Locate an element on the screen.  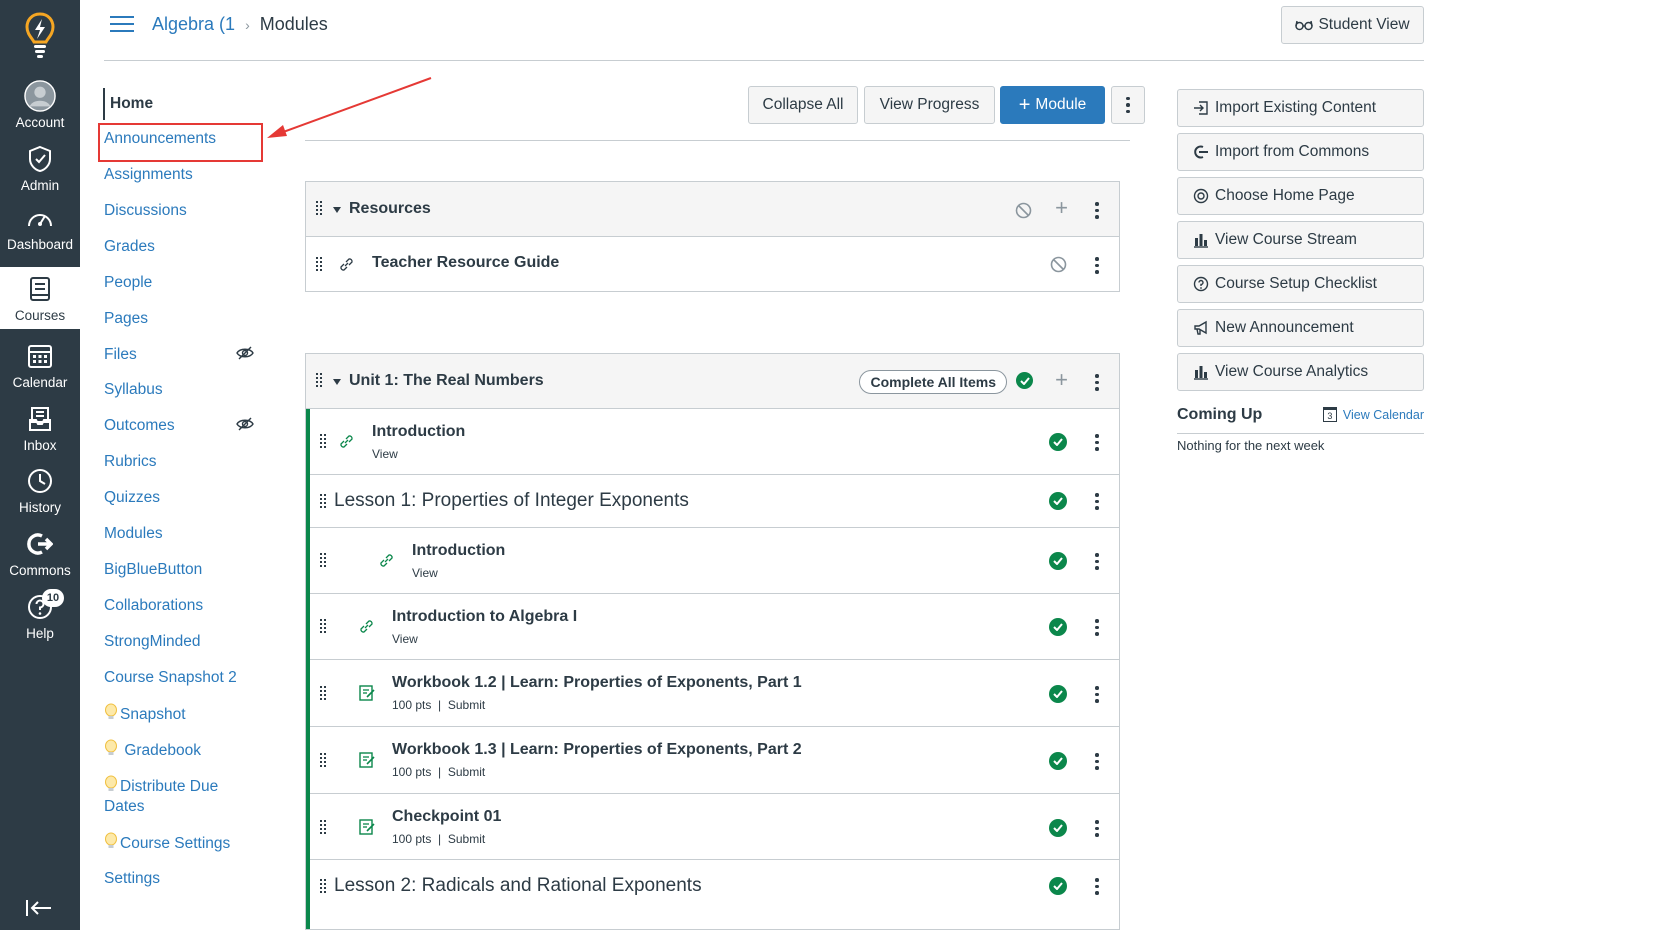
item-title: Checkpoint 01 is located at coordinates (446, 817).